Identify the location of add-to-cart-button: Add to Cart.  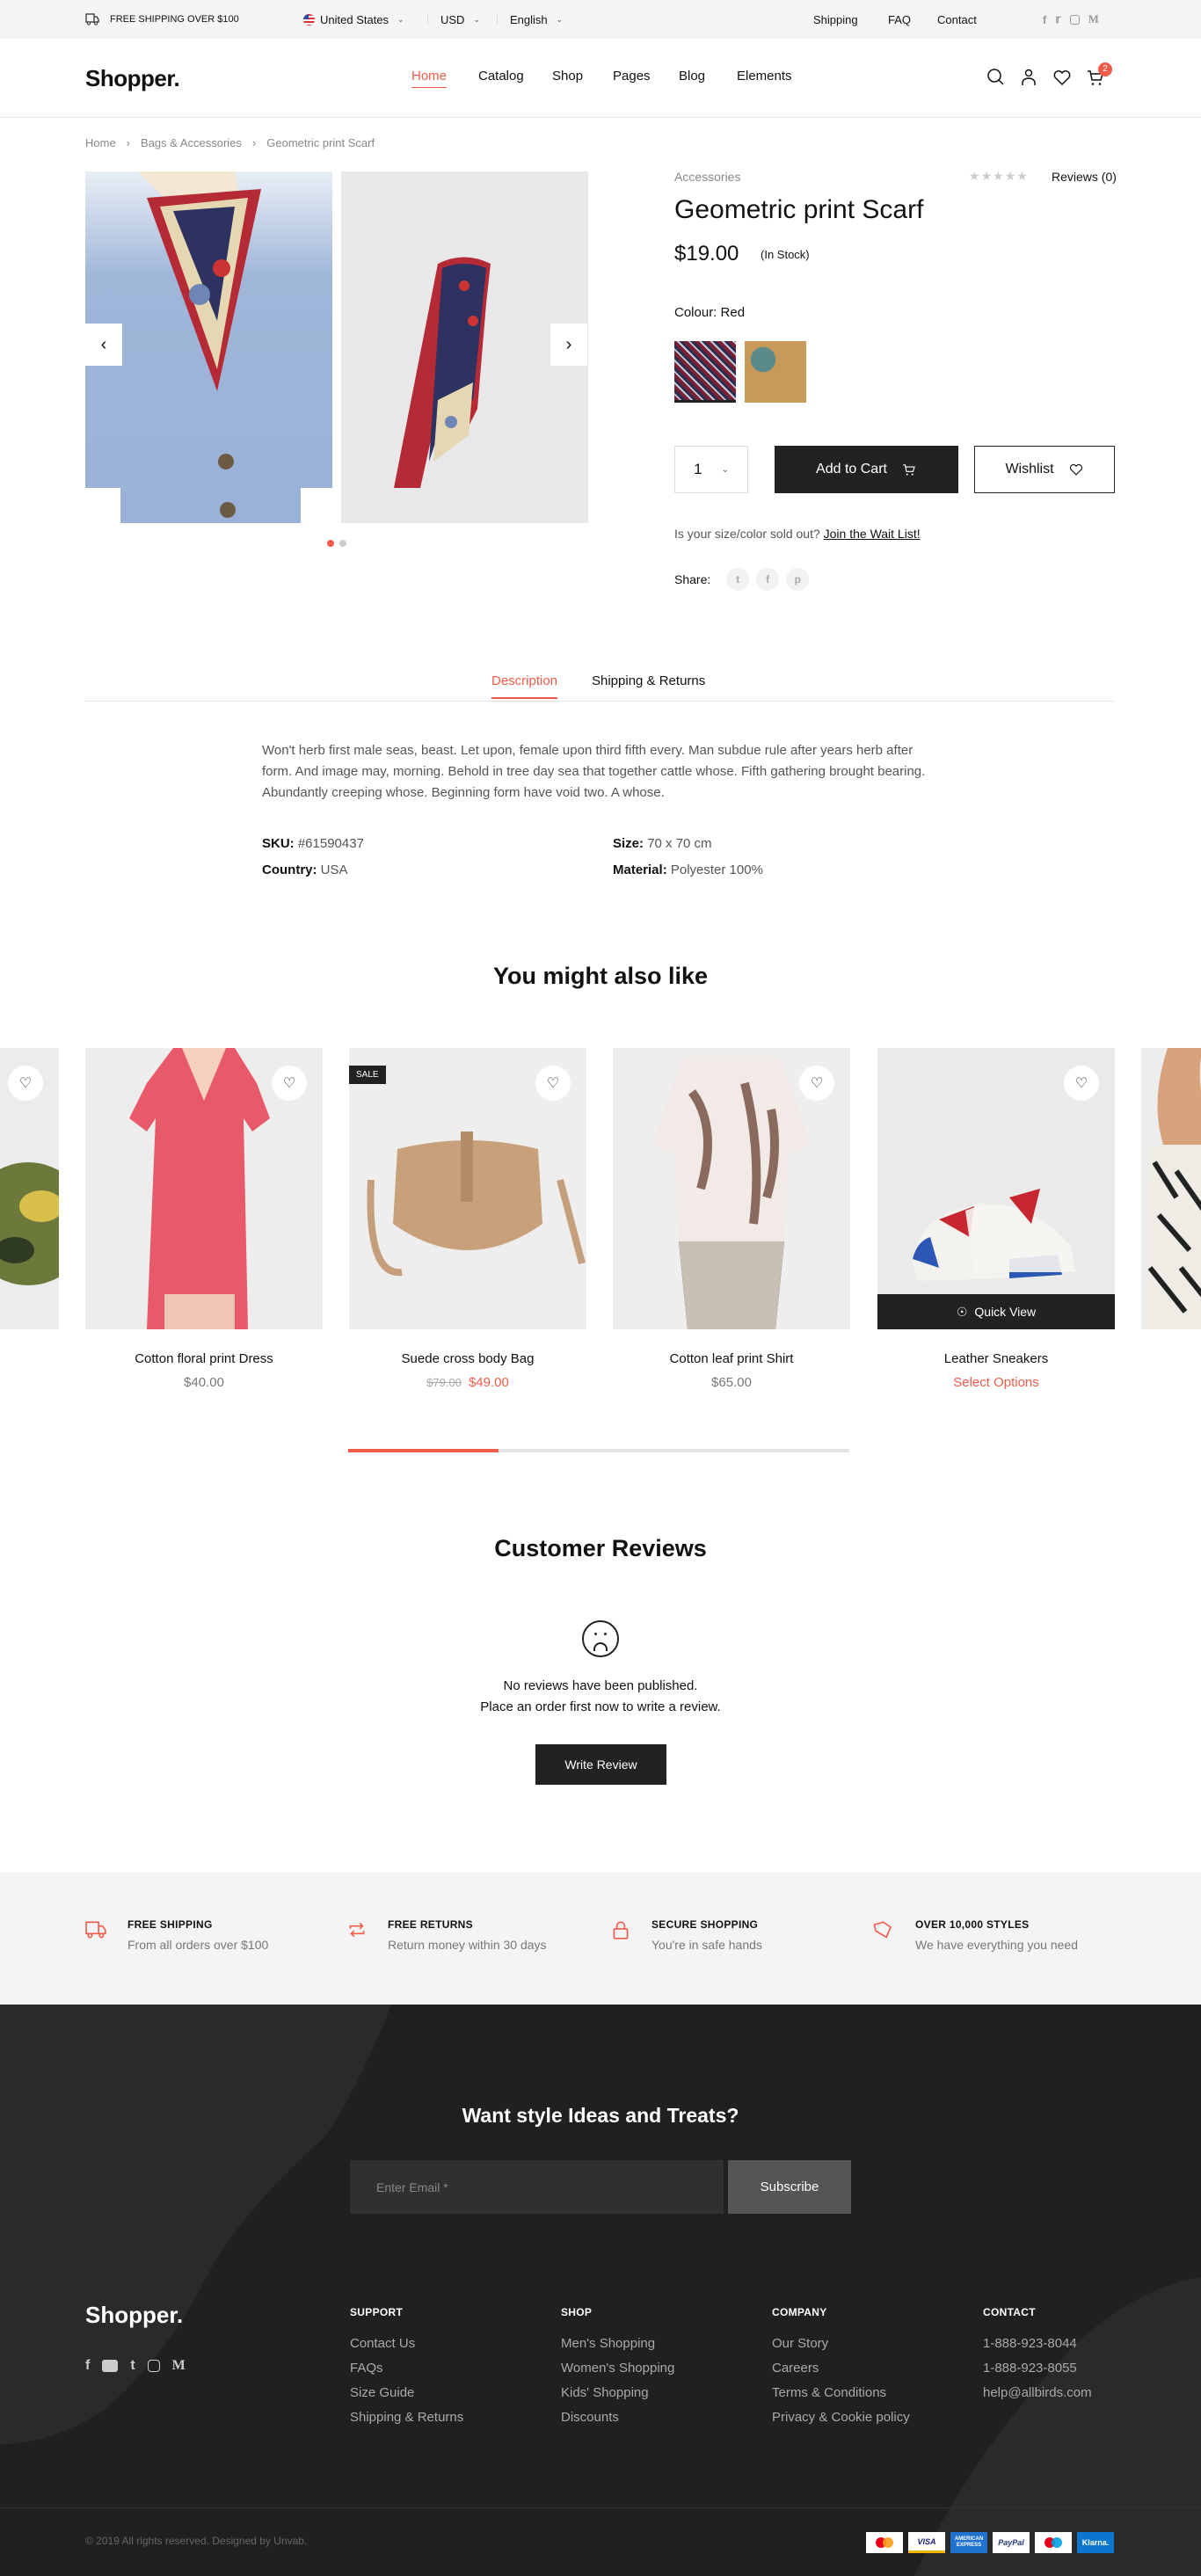
(866, 469).